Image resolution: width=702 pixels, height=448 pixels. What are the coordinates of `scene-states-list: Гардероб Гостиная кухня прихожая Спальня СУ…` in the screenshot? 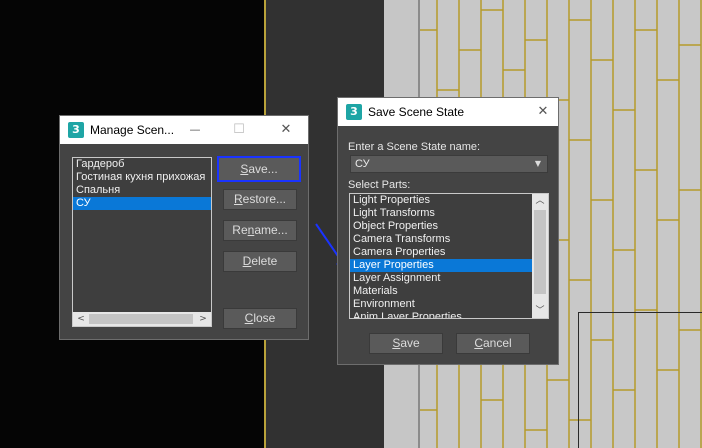 It's located at (142, 242).